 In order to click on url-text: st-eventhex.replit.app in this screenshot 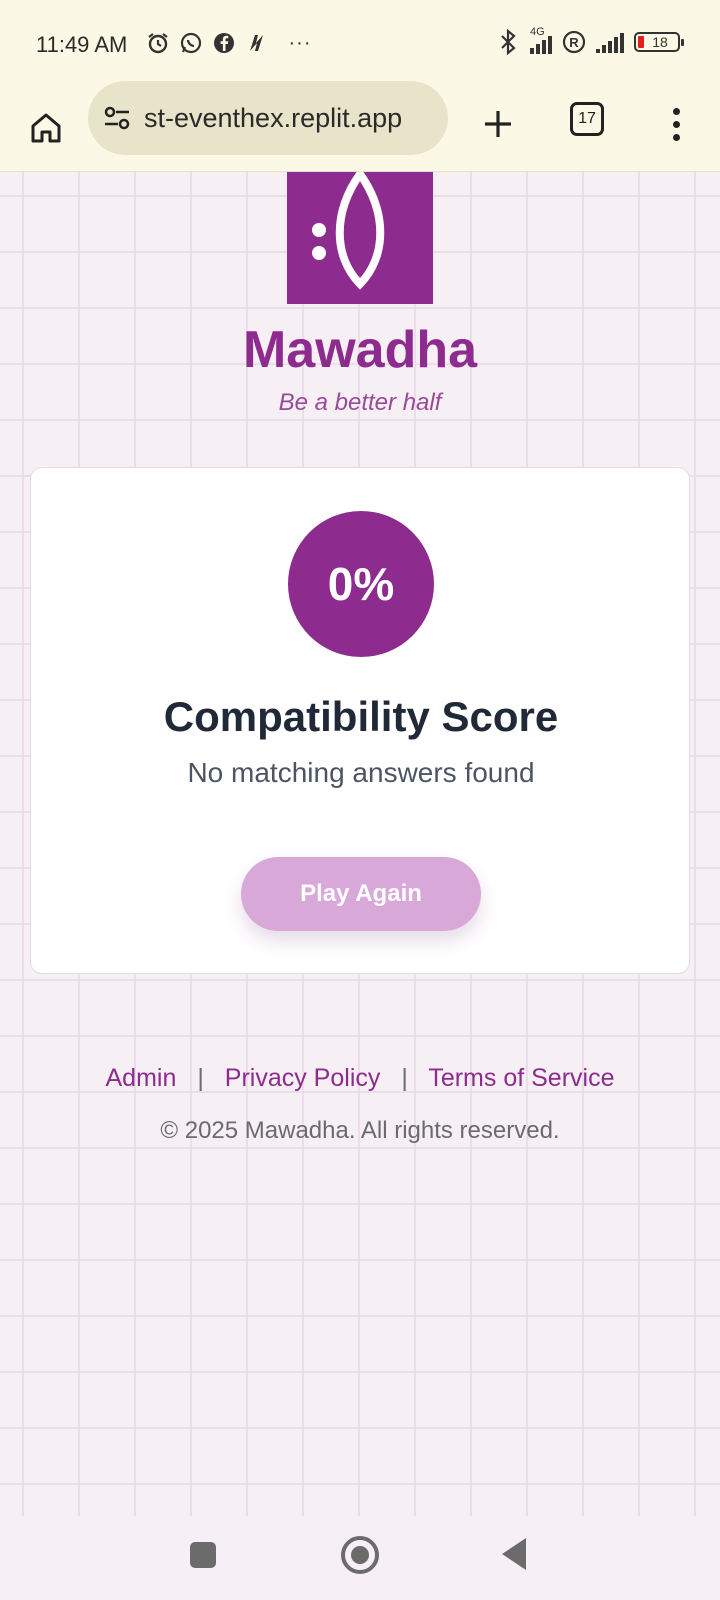, I will do `click(291, 118)`.